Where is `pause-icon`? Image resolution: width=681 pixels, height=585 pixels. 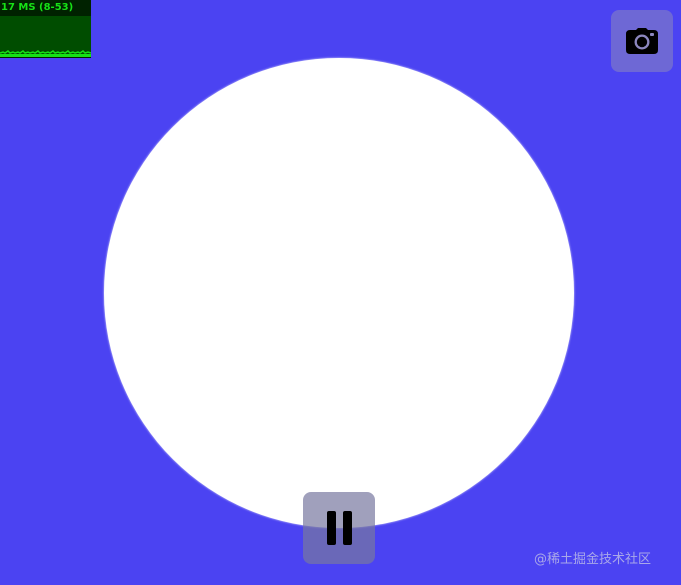
pause-icon is located at coordinates (339, 528).